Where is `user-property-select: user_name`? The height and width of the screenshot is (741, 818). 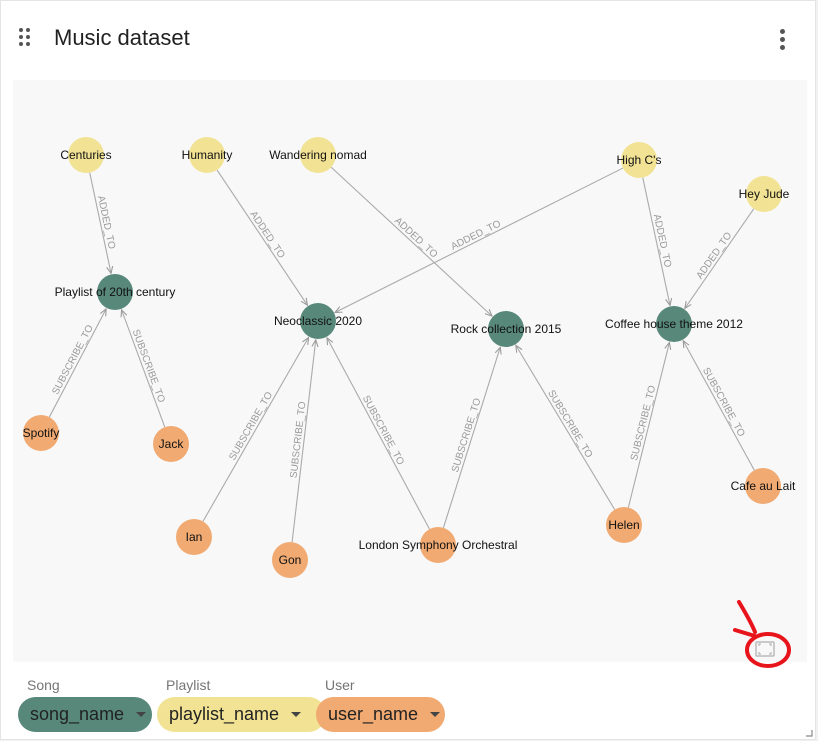 user-property-select: user_name is located at coordinates (380, 714).